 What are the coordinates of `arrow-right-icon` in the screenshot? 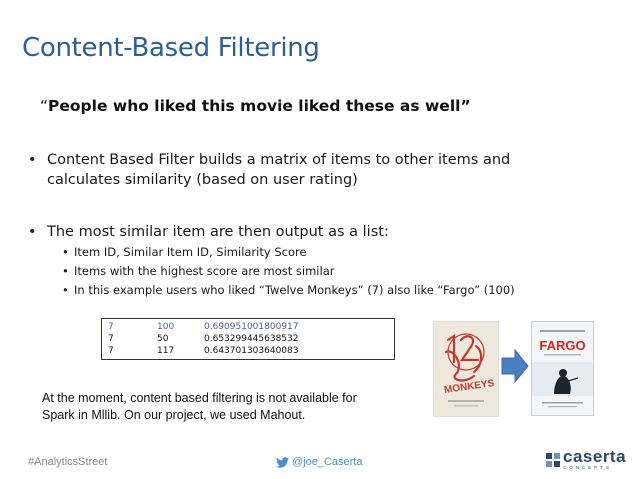 It's located at (515, 366).